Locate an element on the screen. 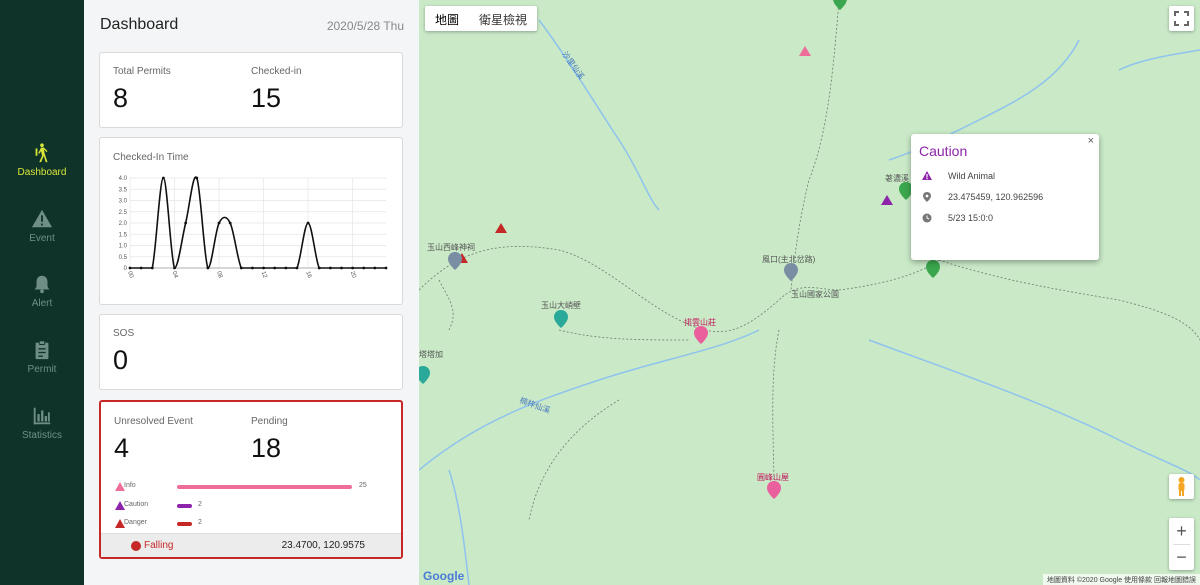 This screenshot has width=1200, height=585. infowindow-title: Caution is located at coordinates (943, 151).